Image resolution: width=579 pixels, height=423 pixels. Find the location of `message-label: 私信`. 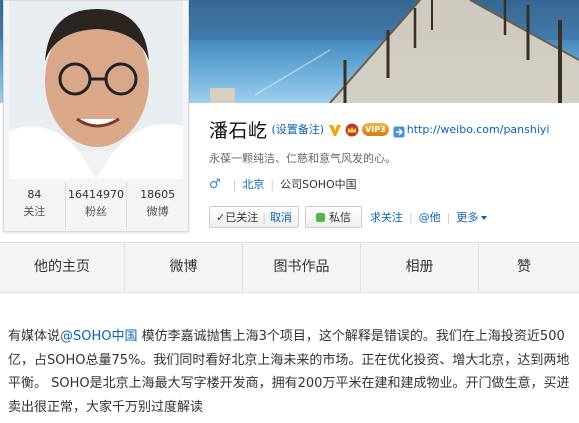

message-label: 私信 is located at coordinates (339, 217).